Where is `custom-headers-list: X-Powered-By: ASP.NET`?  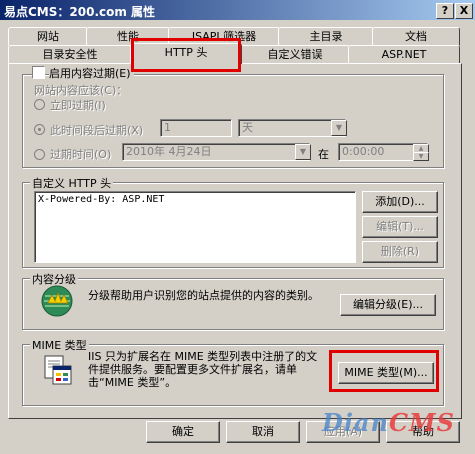
custom-headers-list: X-Powered-By: ASP.NET is located at coordinates (195, 227).